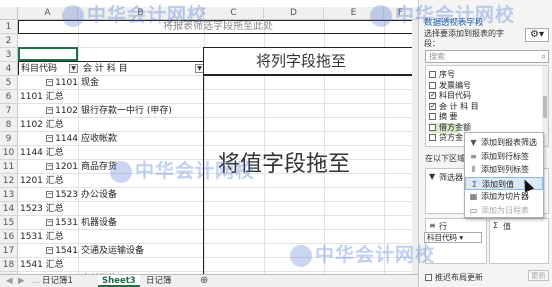 This screenshot has width=552, height=287. I want to click on subtotal-label: 1523 汇总, so click(49, 209).